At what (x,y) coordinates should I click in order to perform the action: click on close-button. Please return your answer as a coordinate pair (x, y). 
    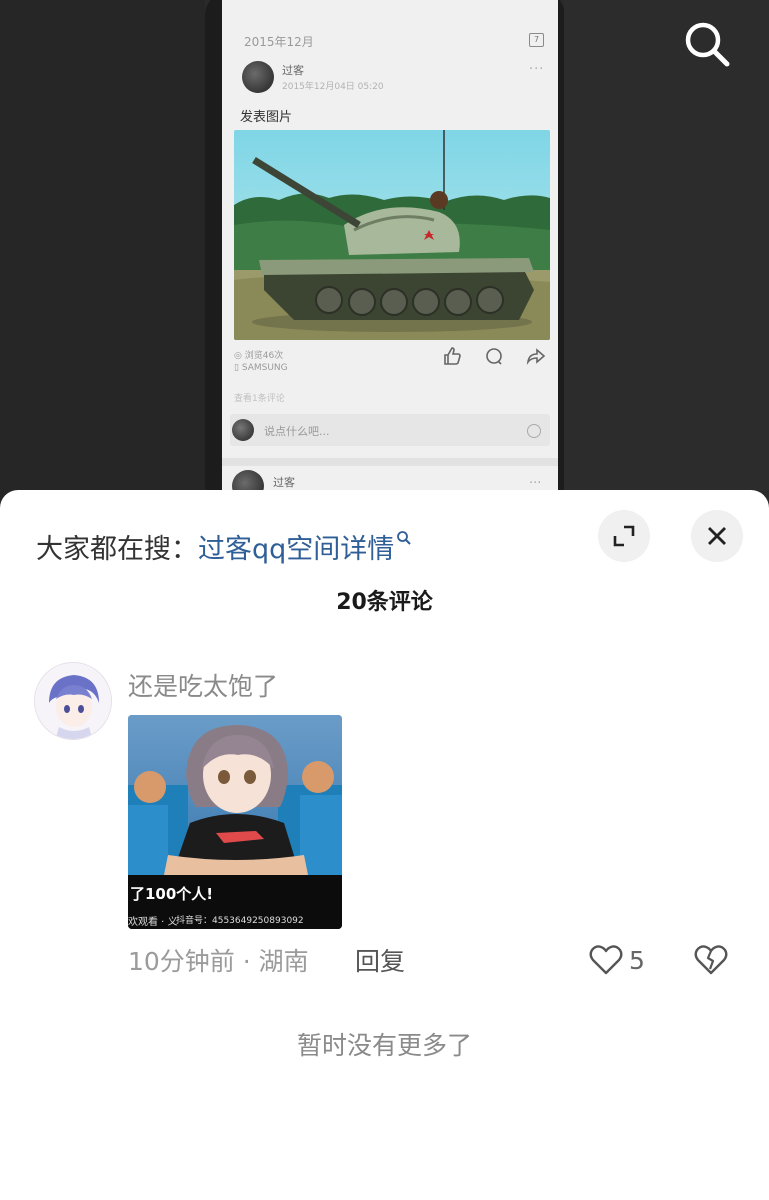
    Looking at the image, I should click on (717, 536).